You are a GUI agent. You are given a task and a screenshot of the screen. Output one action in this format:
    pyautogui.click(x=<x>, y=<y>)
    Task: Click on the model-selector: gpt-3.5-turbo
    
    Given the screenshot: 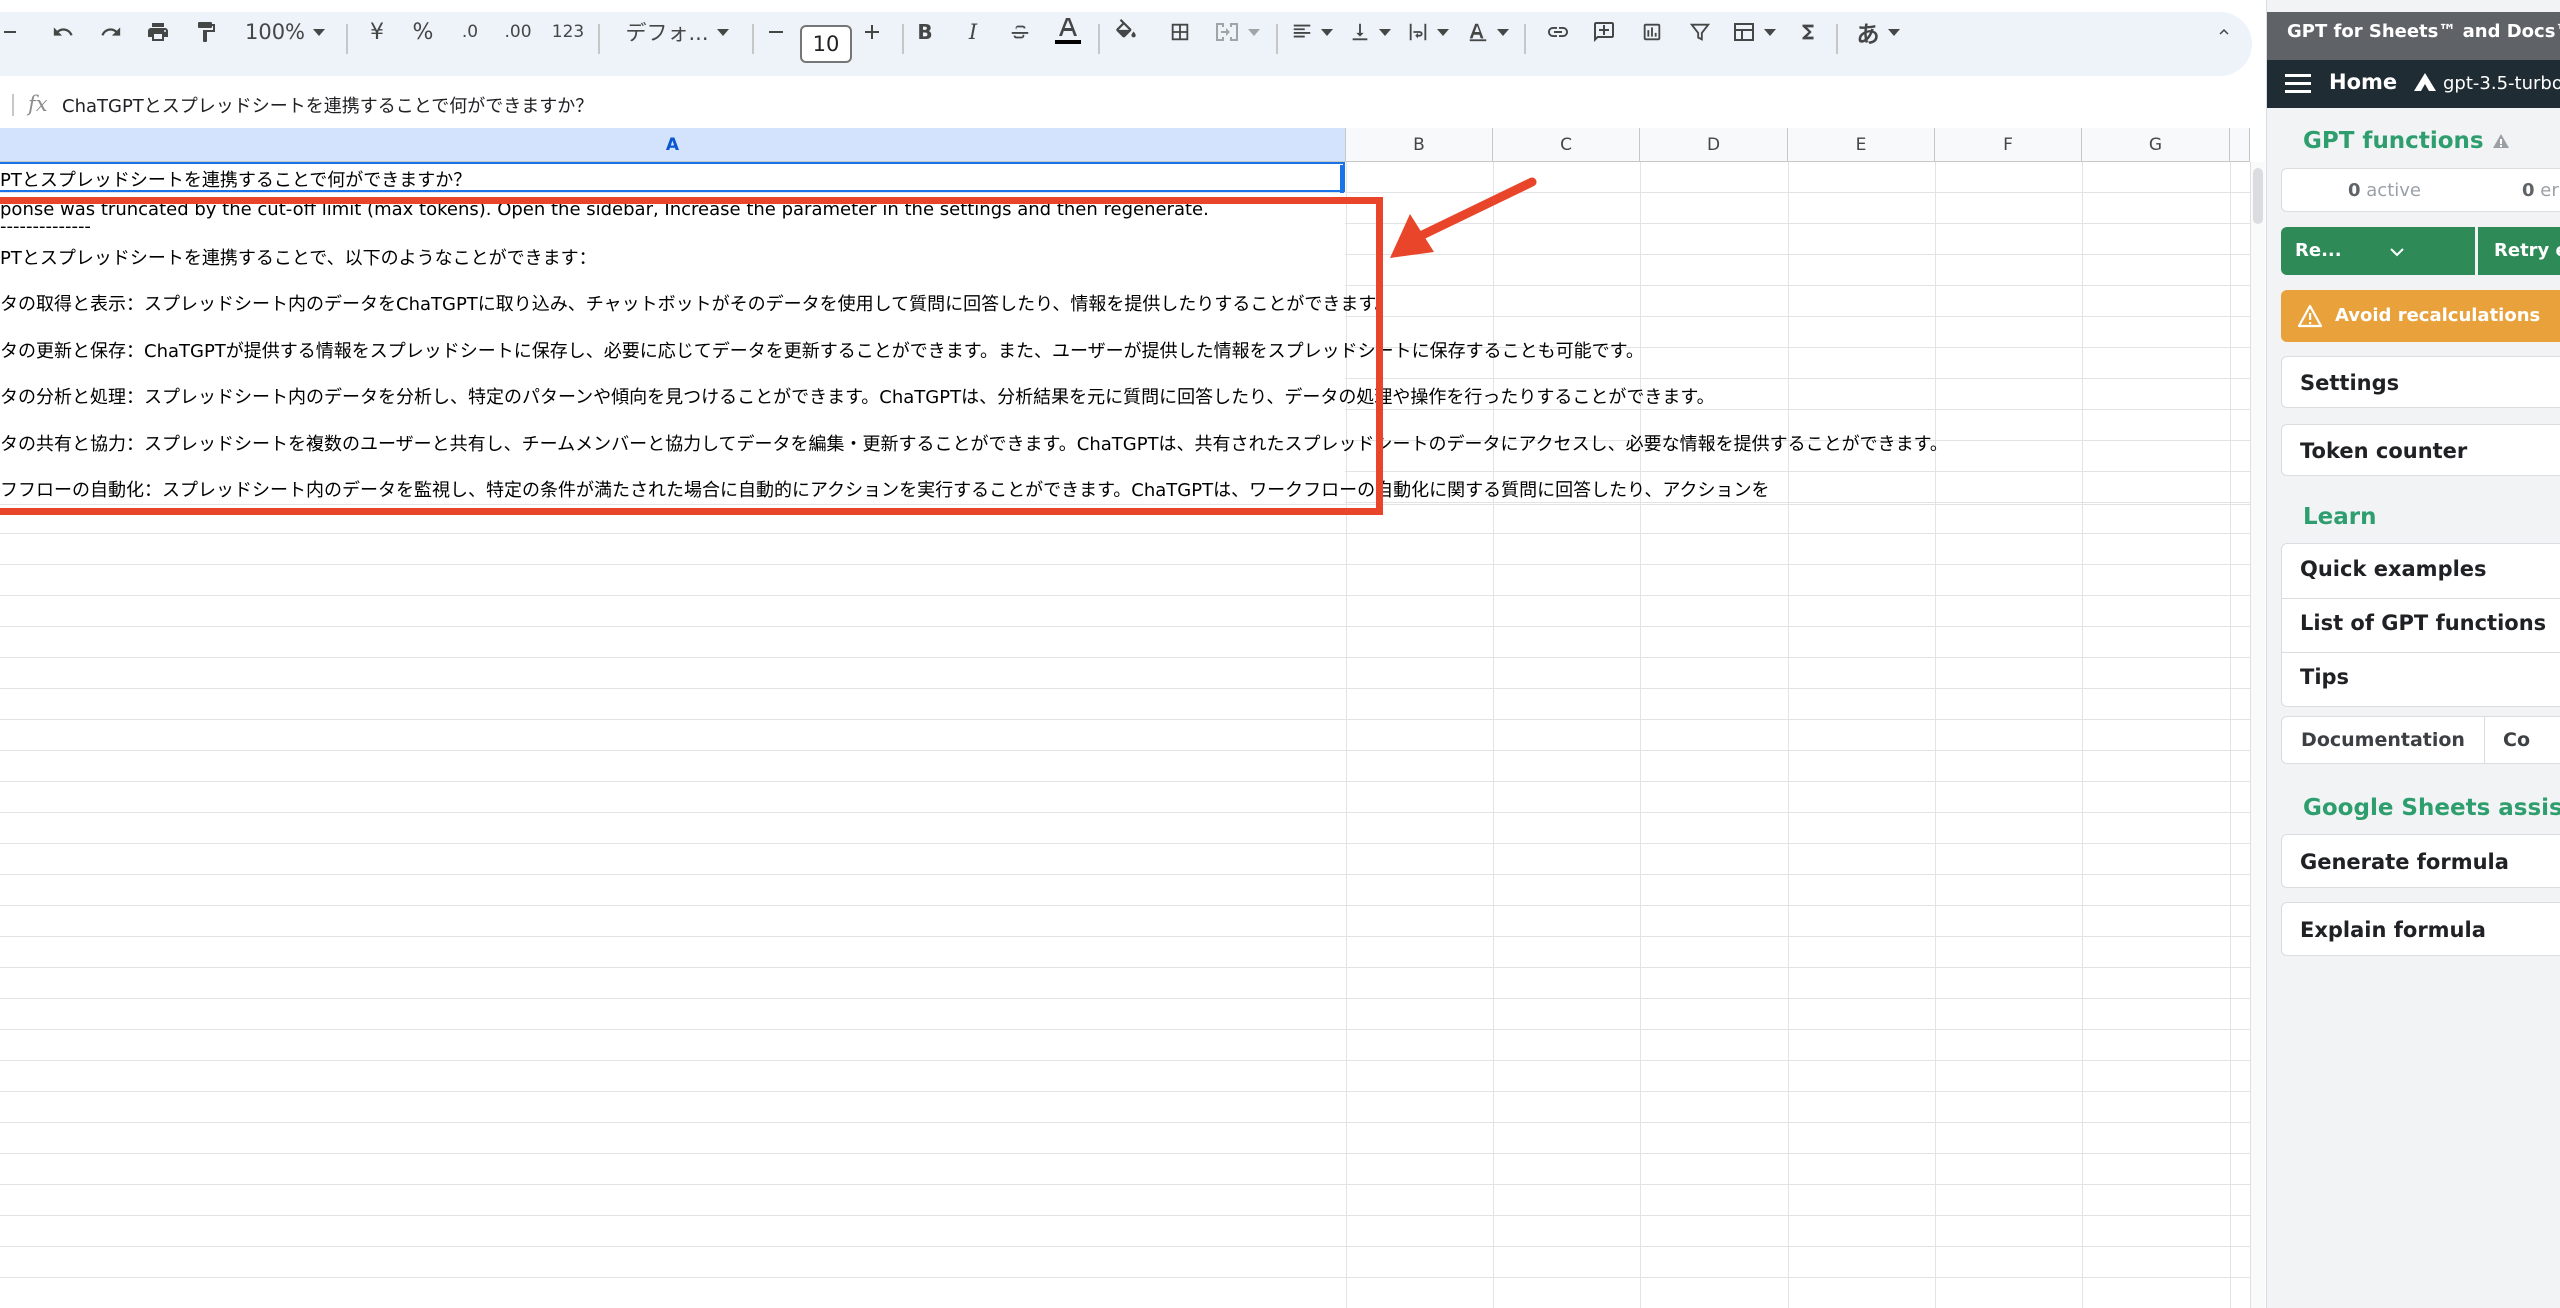 What is the action you would take?
    pyautogui.click(x=2486, y=83)
    